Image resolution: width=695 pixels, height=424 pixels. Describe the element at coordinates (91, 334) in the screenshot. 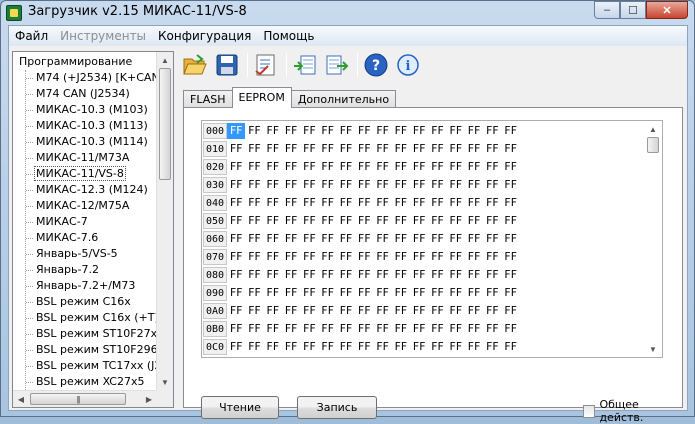

I see `tree-item: BSL режим ST10F27x` at that location.